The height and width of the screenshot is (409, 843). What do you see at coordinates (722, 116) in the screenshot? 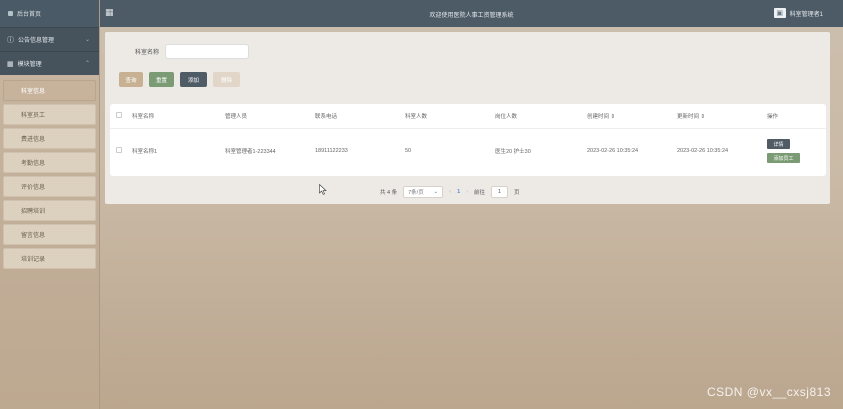
I see `column-header-sortable: 更新时间 ⇕` at bounding box center [722, 116].